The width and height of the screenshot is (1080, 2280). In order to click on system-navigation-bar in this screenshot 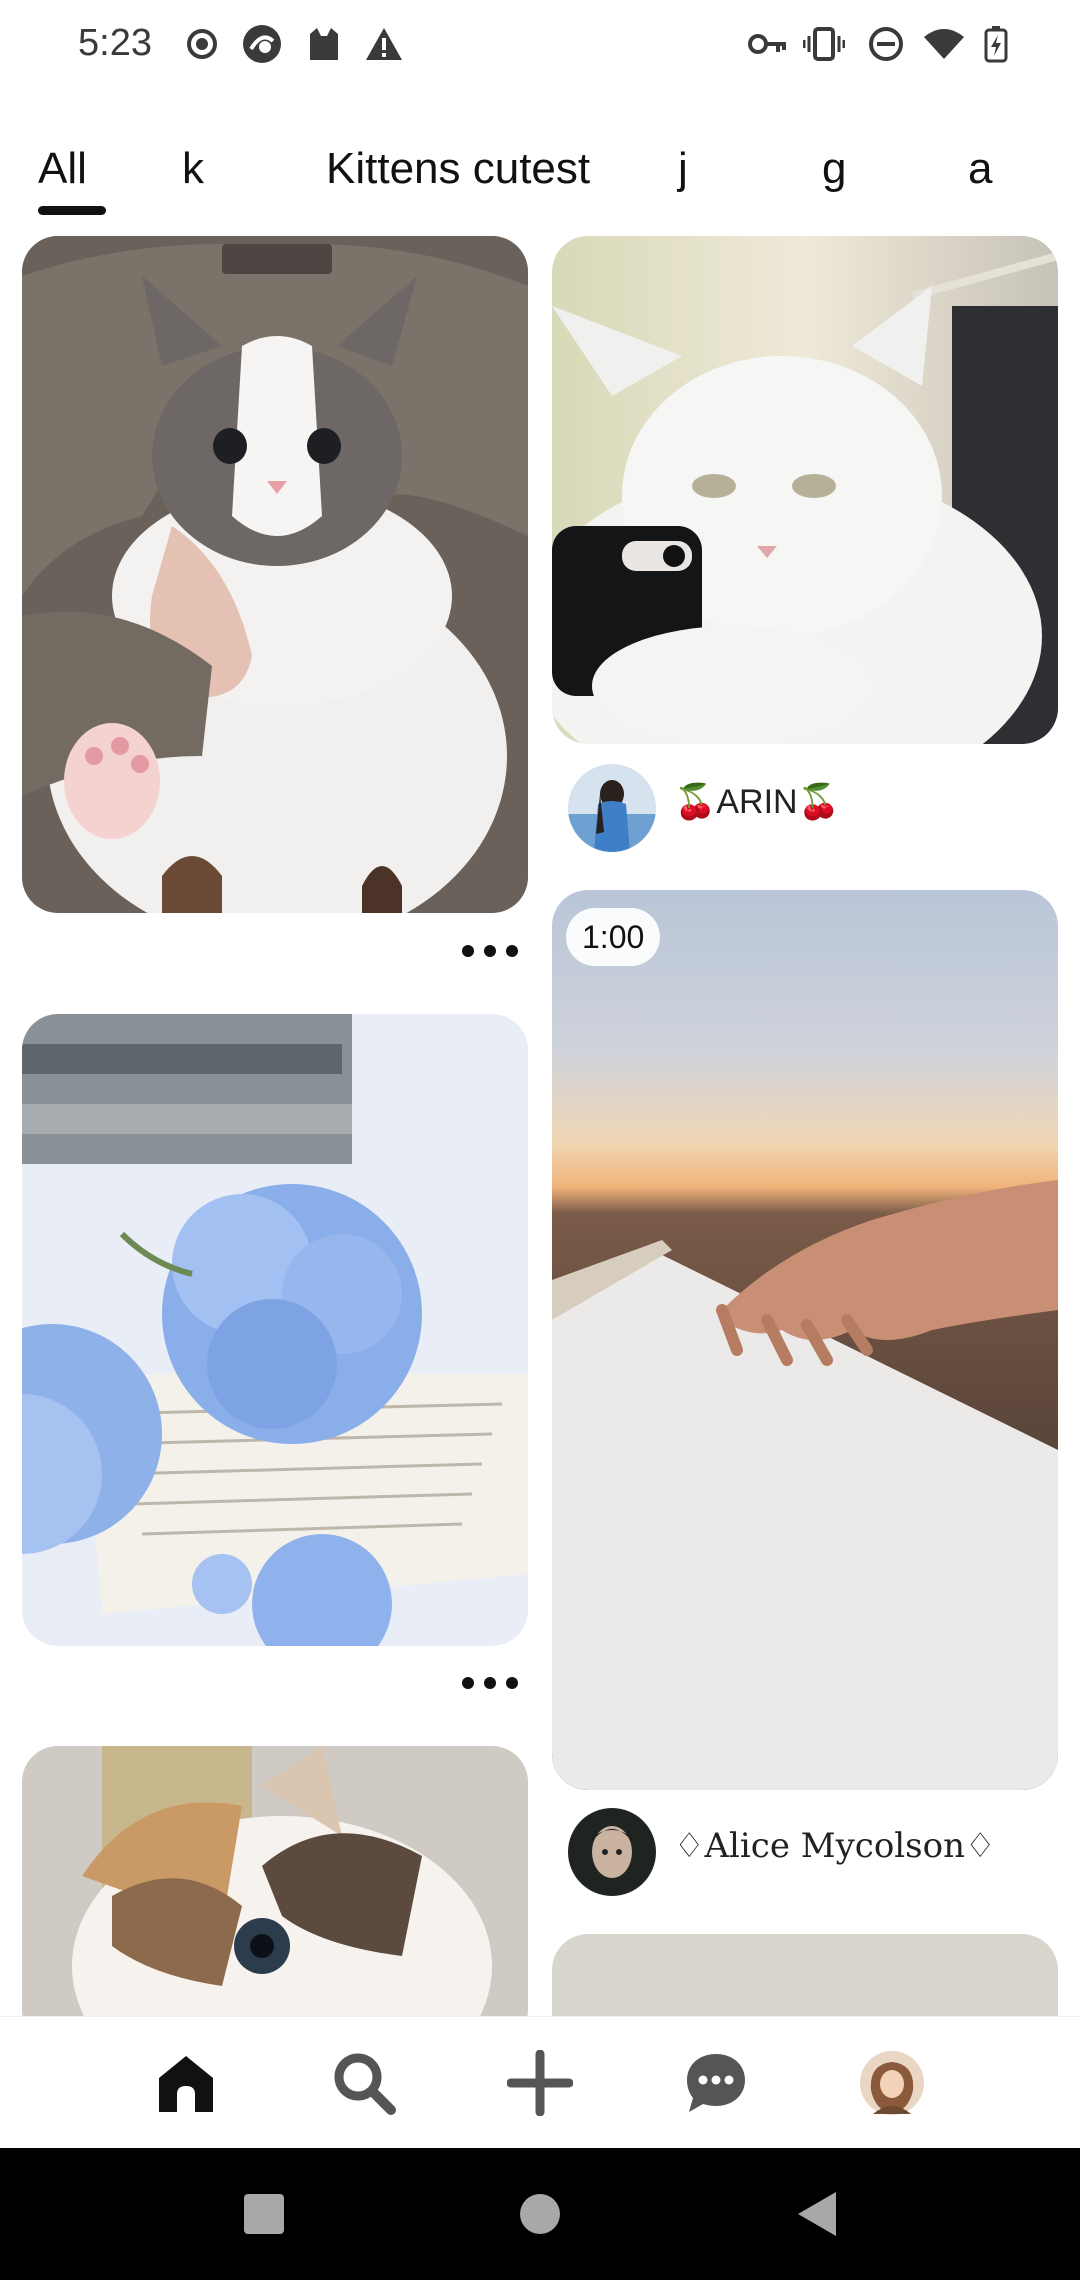, I will do `click(540, 2214)`.